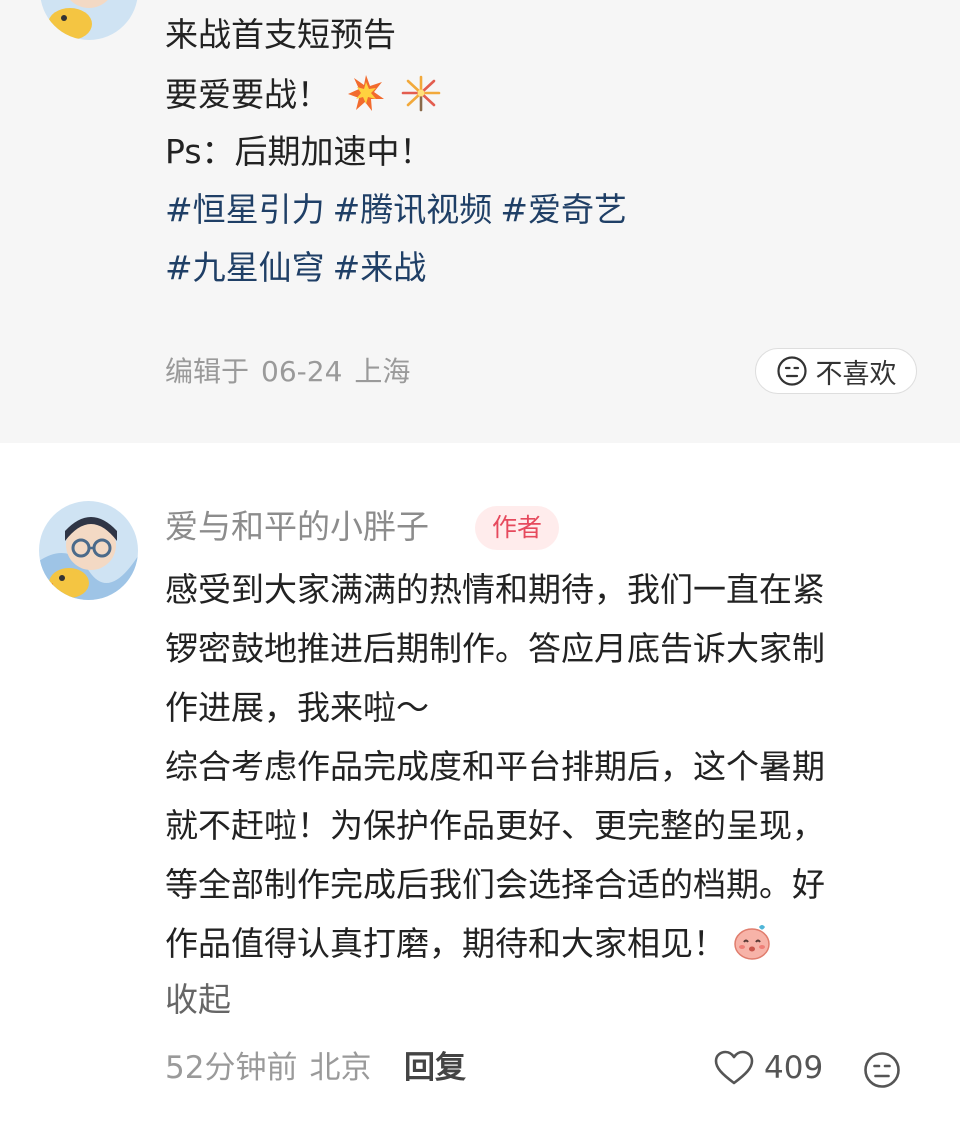  I want to click on comment-location: 北京, so click(340, 1068).